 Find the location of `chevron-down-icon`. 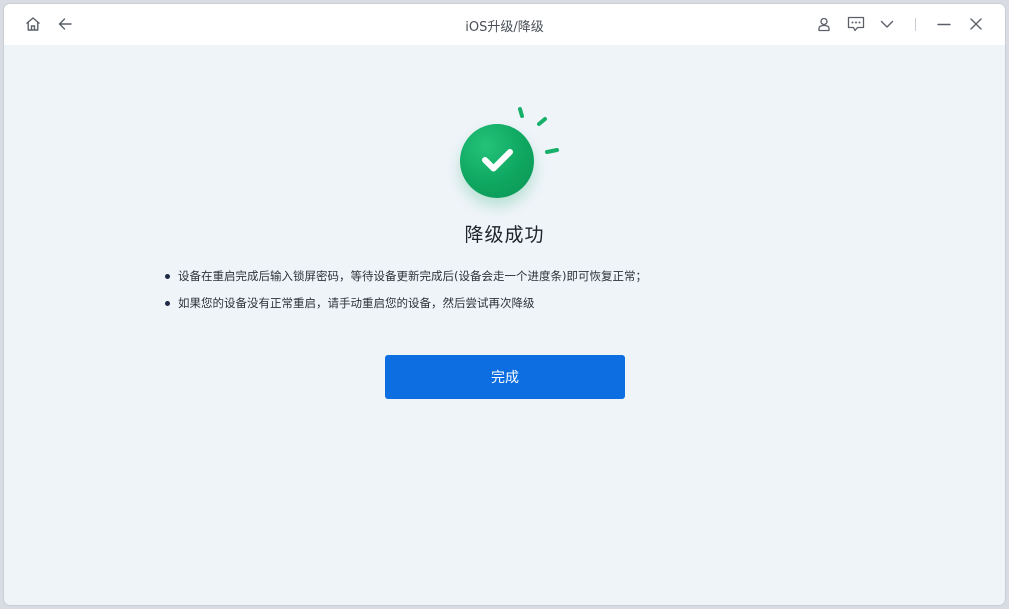

chevron-down-icon is located at coordinates (887, 24).